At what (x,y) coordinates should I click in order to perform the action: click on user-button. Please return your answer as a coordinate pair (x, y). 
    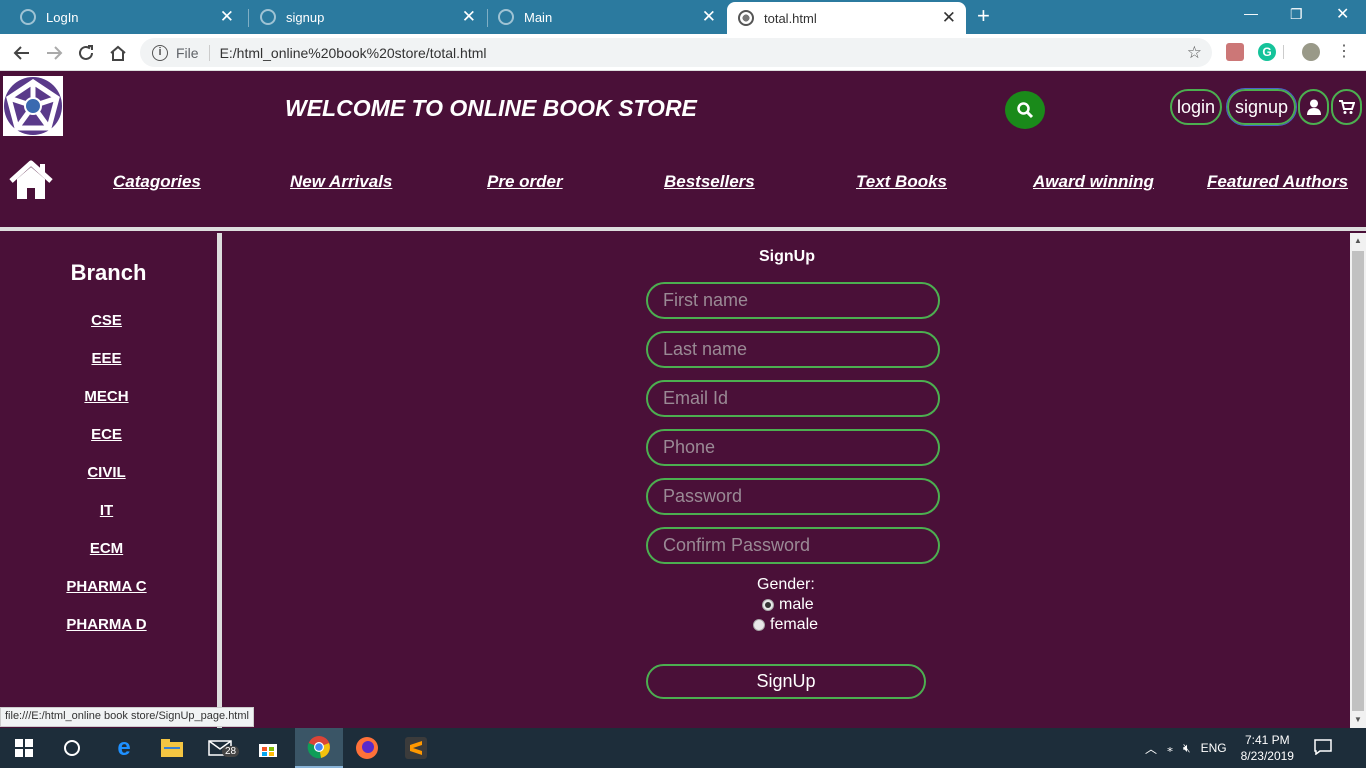
    Looking at the image, I should click on (1313, 107).